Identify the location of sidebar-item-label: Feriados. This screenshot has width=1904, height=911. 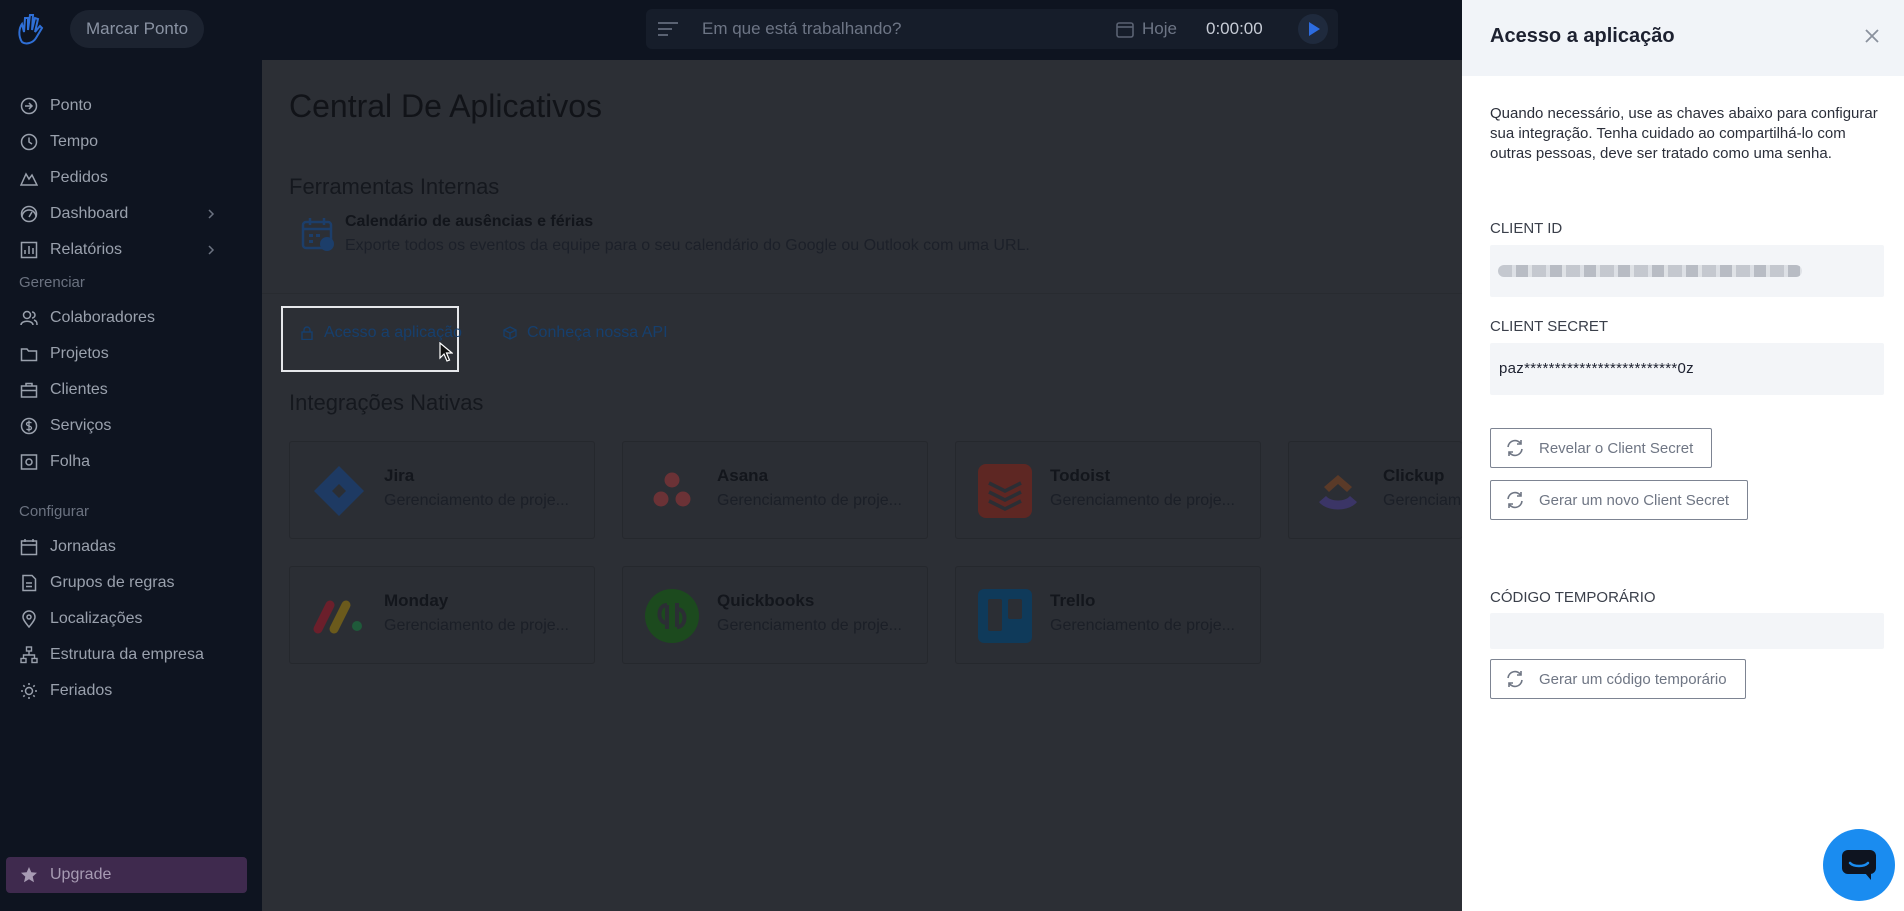
(81, 690).